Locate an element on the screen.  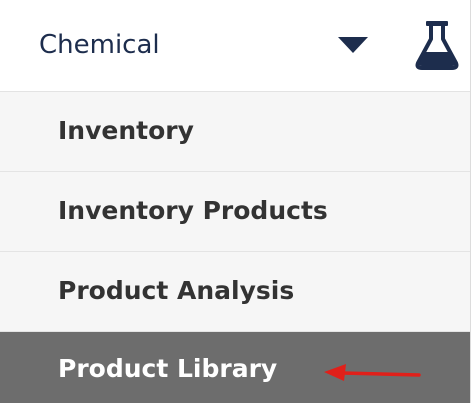
red-arrow-icon is located at coordinates (372, 372).